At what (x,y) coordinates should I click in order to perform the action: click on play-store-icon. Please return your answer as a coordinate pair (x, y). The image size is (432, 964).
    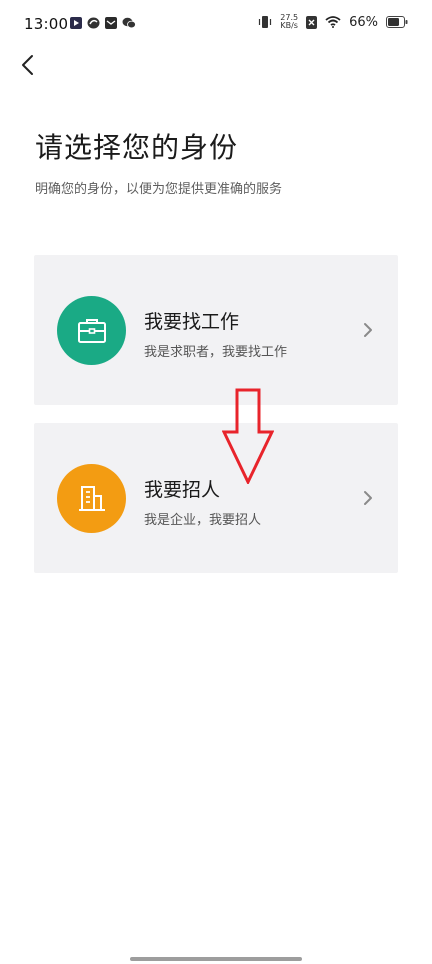
    Looking at the image, I should click on (76, 23).